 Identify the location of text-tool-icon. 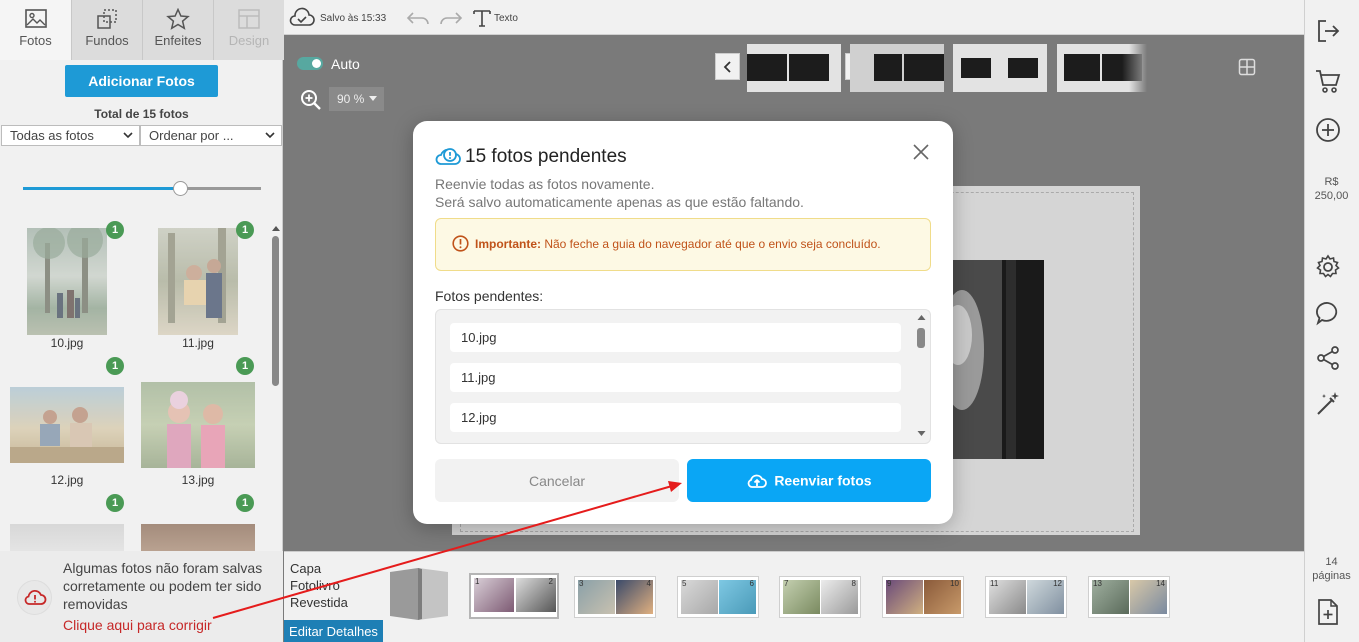
(482, 18).